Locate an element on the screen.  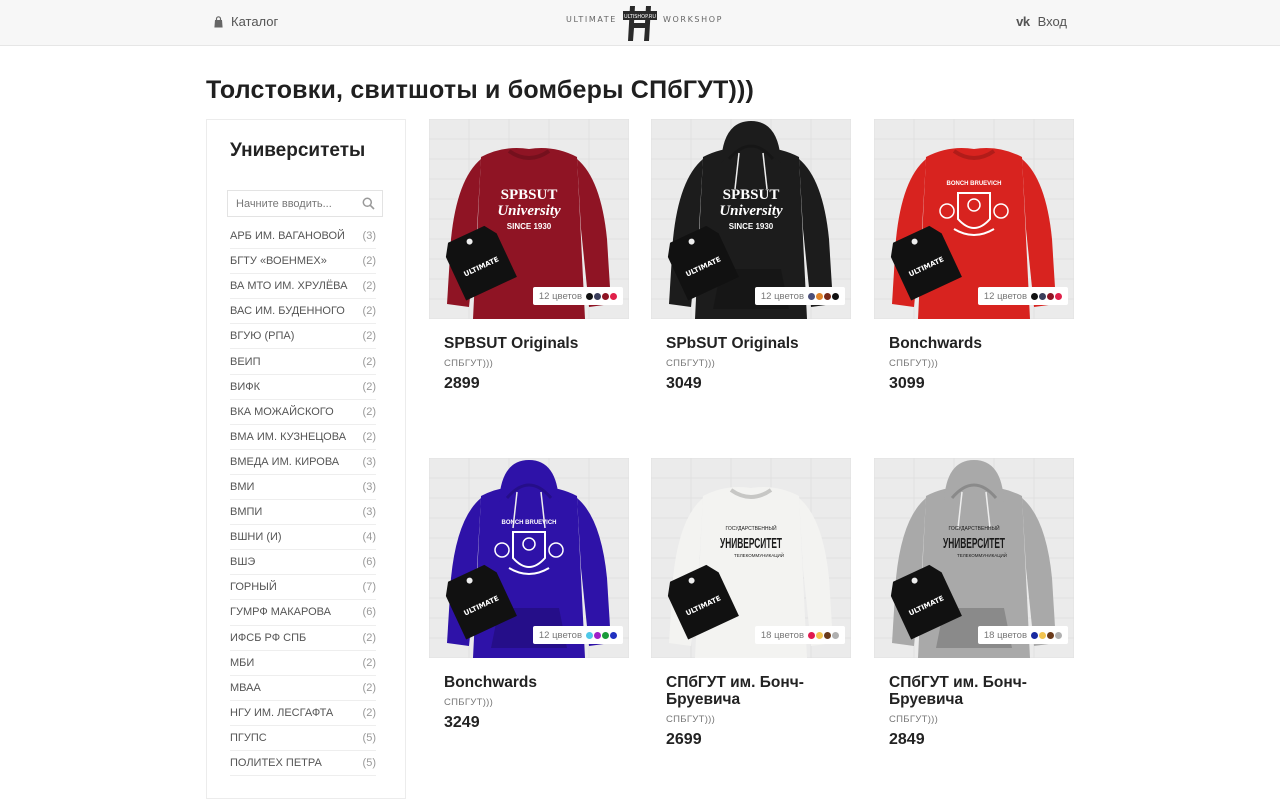
print-text: УНИВЕРСИТЕТ is located at coordinates (974, 543).